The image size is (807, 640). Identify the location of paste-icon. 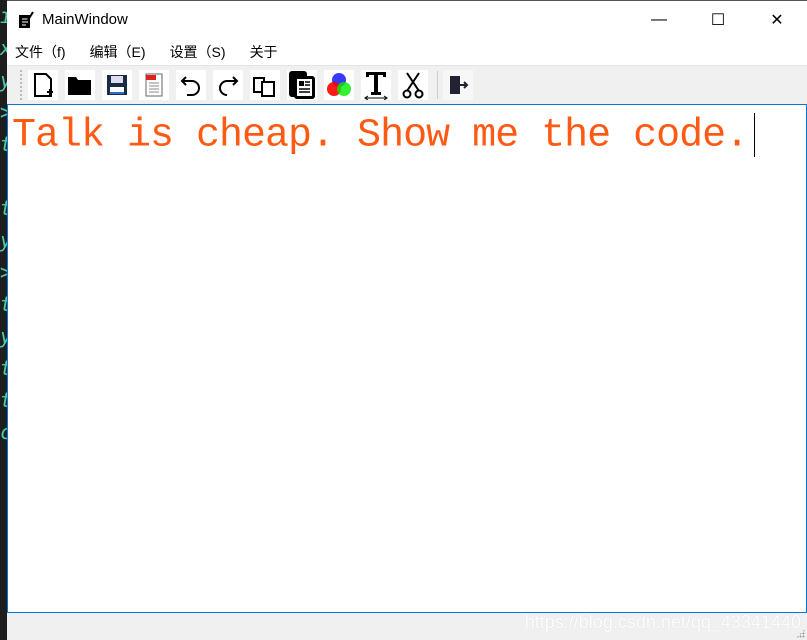
(302, 84).